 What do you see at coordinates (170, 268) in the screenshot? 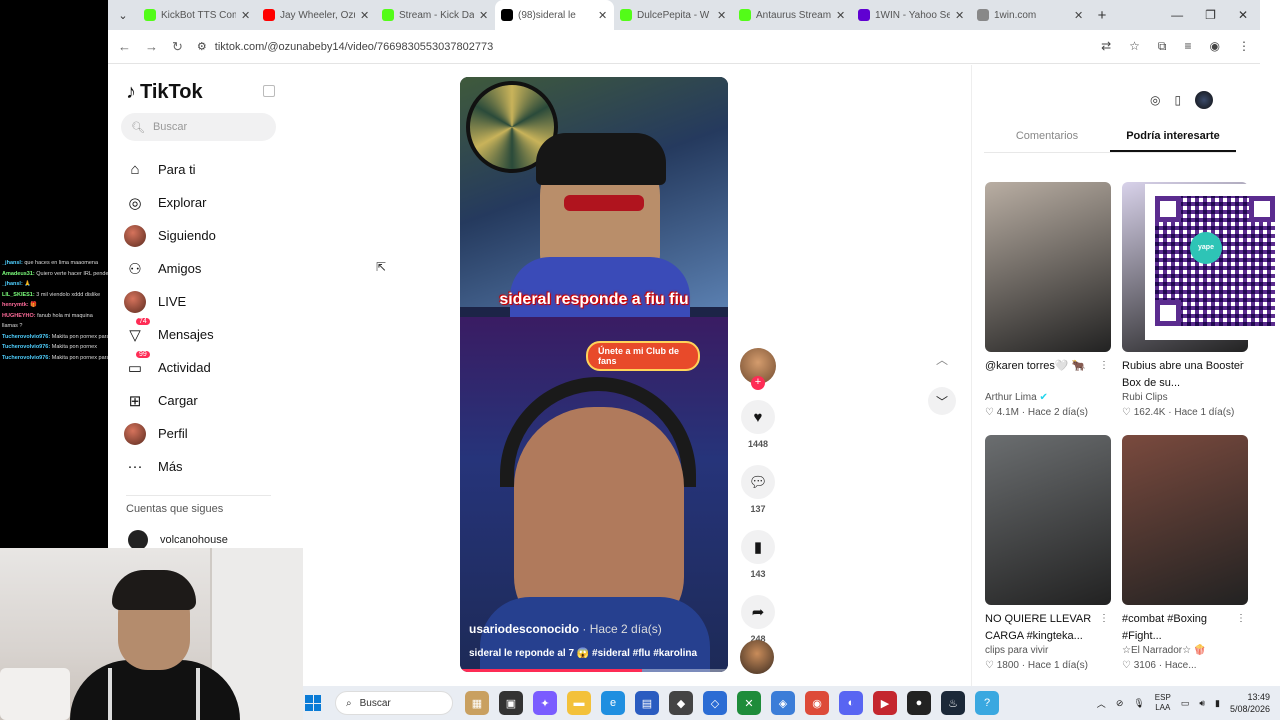
I see `nav-item-amigos: ⚇ Amigos` at bounding box center [170, 268].